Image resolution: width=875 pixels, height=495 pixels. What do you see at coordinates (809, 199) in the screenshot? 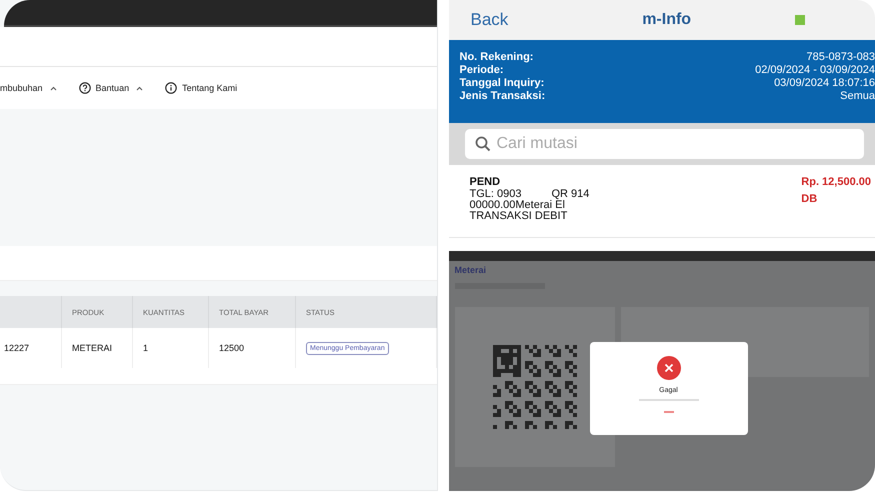
I see `transaction-type: DB` at bounding box center [809, 199].